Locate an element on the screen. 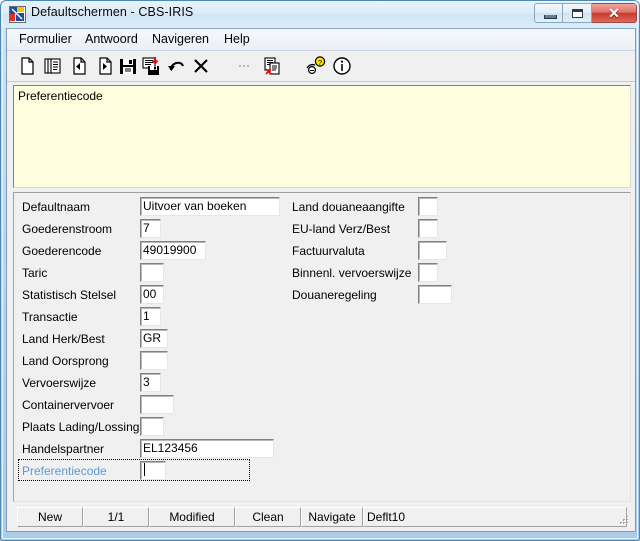  field-input-land-douaneaangifte is located at coordinates (428, 206).